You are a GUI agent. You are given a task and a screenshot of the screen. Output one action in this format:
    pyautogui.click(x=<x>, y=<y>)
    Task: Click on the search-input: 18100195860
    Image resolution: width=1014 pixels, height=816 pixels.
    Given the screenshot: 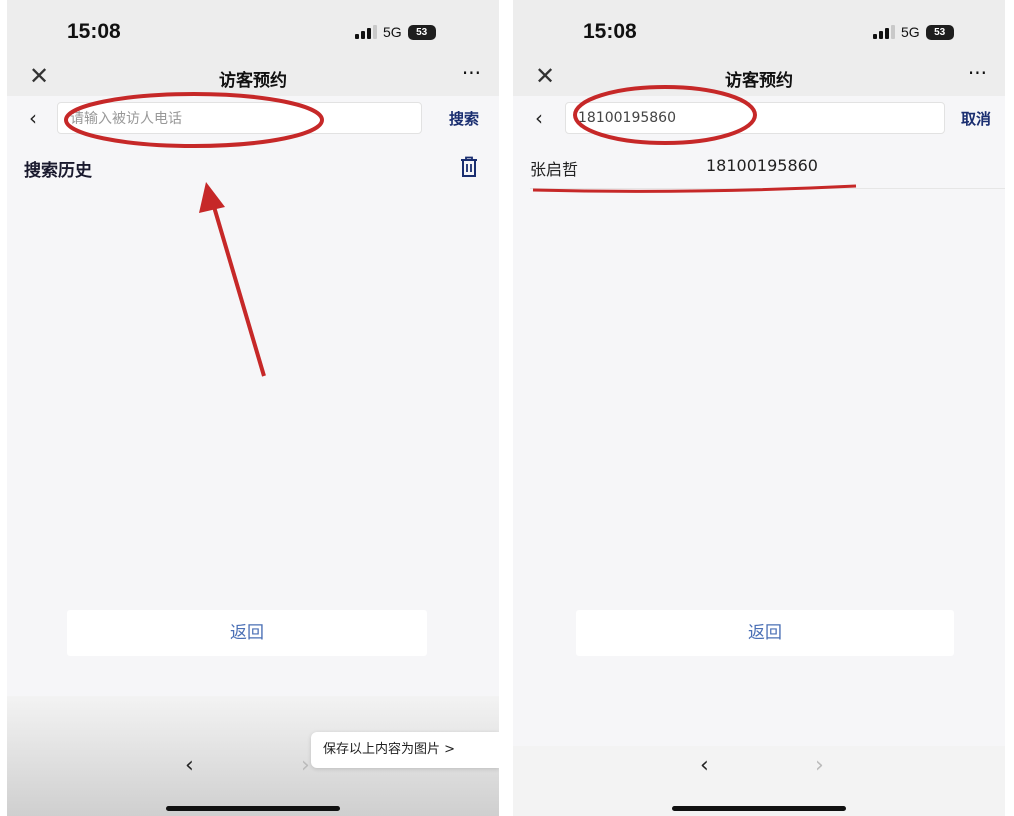 What is the action you would take?
    pyautogui.click(x=755, y=118)
    